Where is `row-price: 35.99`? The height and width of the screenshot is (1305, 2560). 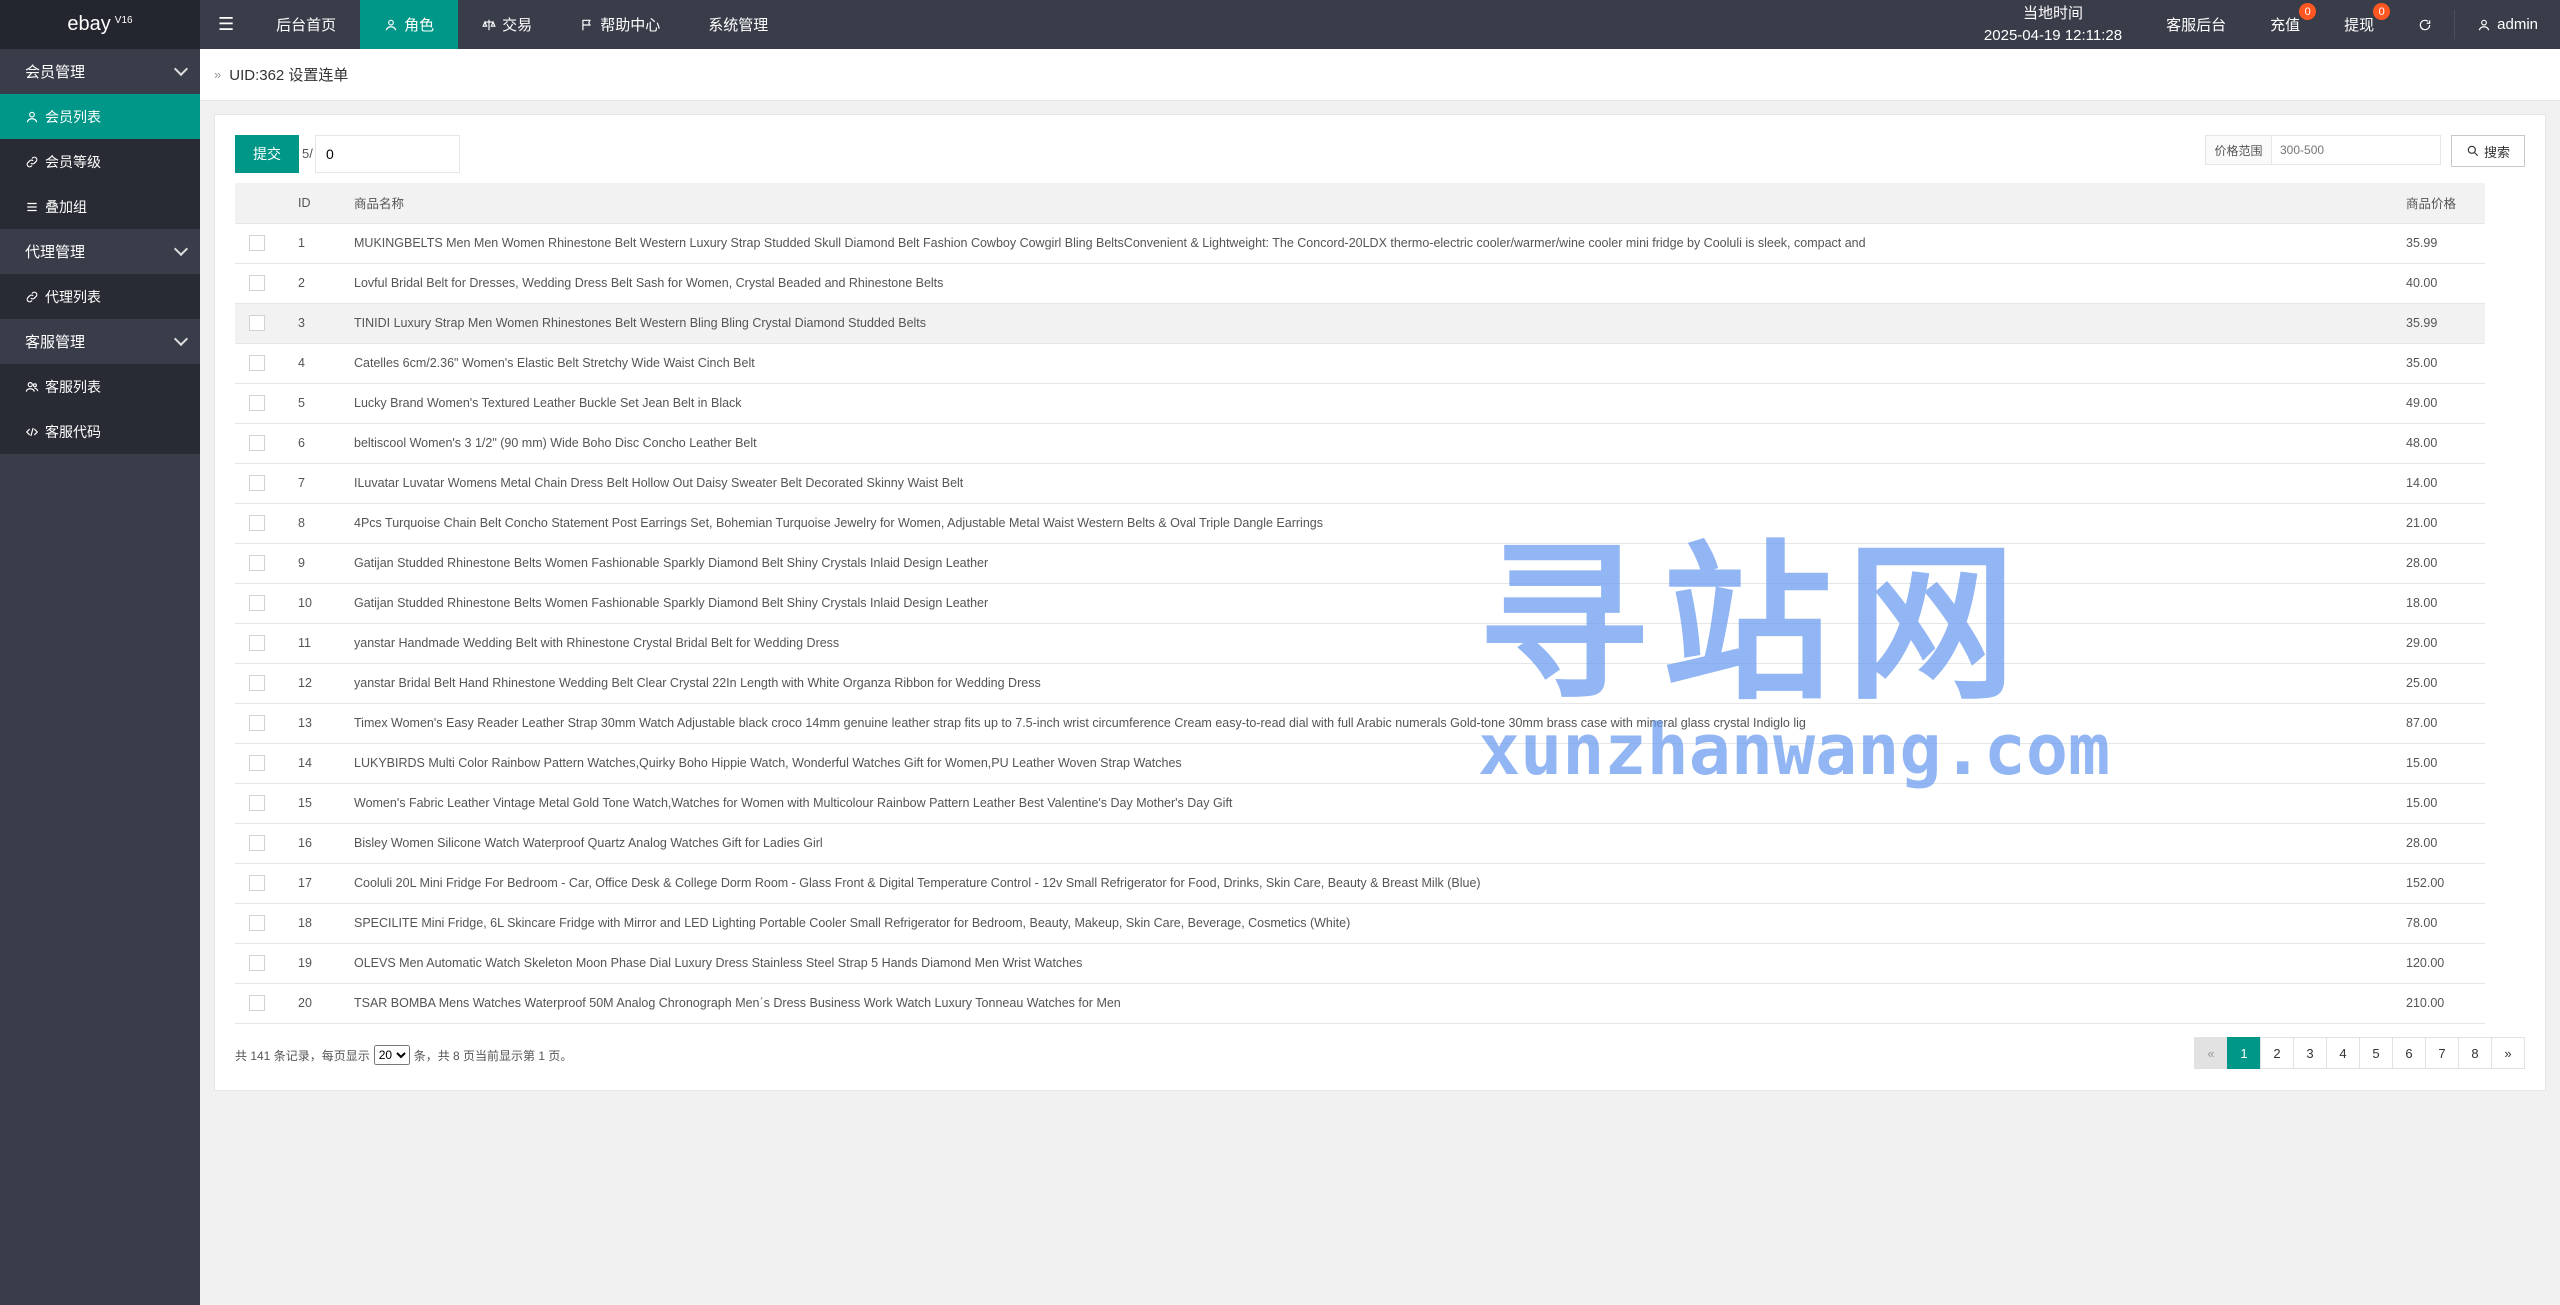
row-price: 35.99 is located at coordinates (2441, 323).